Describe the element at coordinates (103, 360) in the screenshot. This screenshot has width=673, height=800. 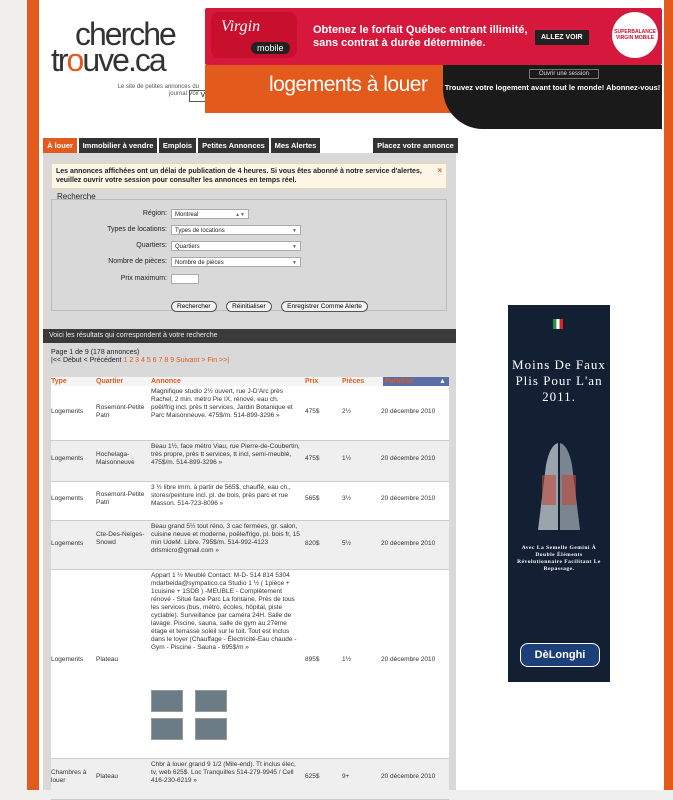
I see `prev-page-link: < Précédent` at that location.